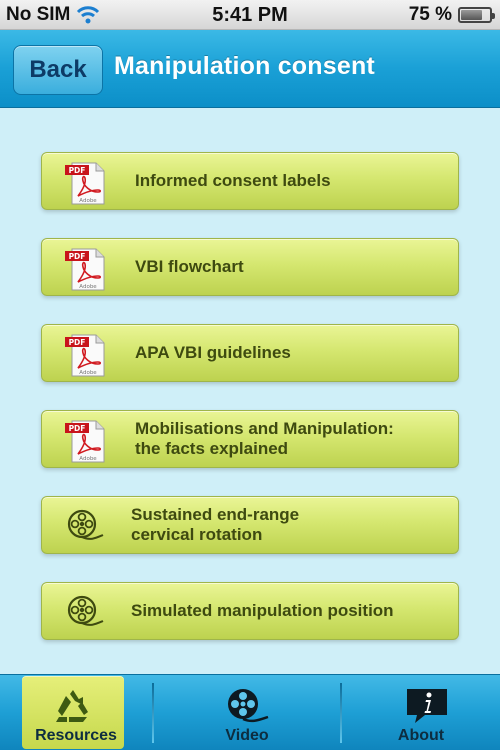 The width and height of the screenshot is (500, 750). I want to click on list-item-sustained-end-range-cervical-rotation: Sustained end-range cervical rotation, so click(250, 525).